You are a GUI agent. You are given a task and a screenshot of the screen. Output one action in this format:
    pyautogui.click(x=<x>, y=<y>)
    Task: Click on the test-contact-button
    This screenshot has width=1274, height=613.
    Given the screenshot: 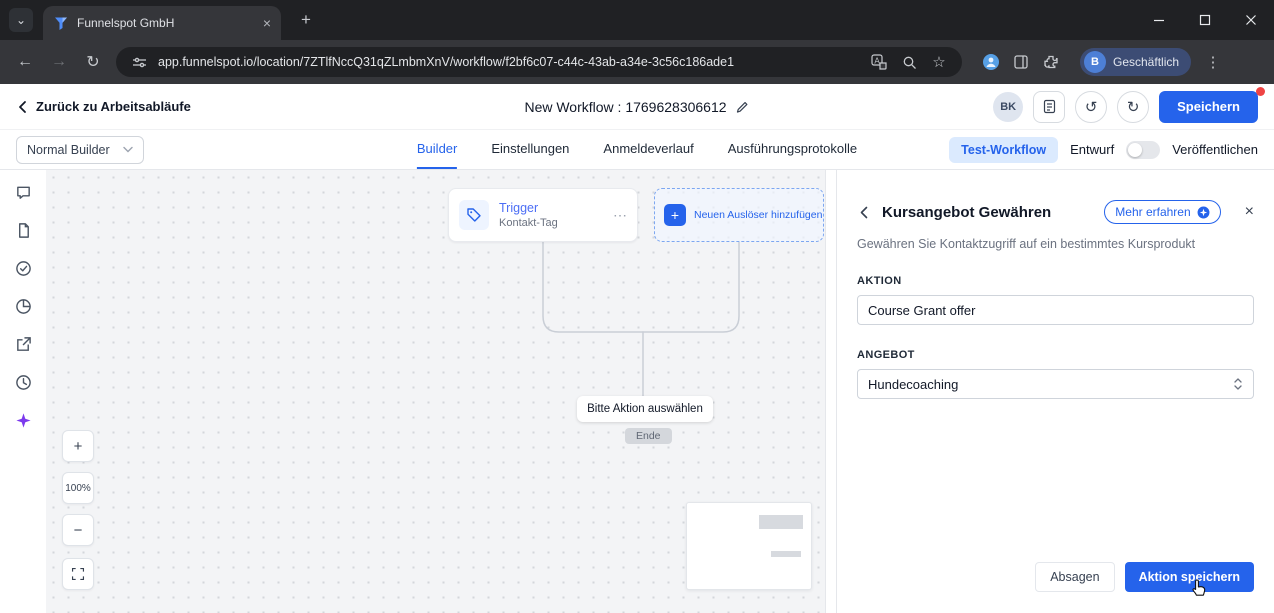 What is the action you would take?
    pyautogui.click(x=1049, y=106)
    